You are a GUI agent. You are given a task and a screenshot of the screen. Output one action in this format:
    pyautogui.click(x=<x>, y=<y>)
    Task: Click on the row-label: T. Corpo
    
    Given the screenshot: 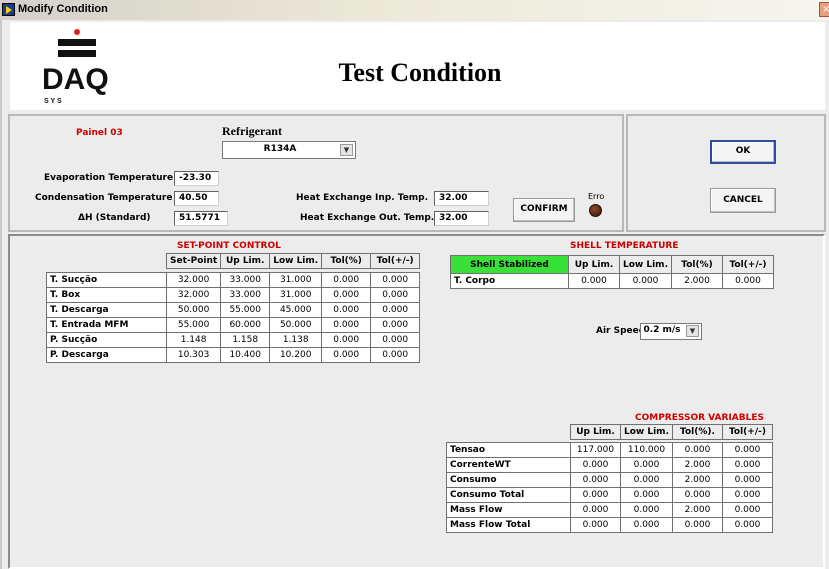 What is the action you would take?
    pyautogui.click(x=509, y=281)
    